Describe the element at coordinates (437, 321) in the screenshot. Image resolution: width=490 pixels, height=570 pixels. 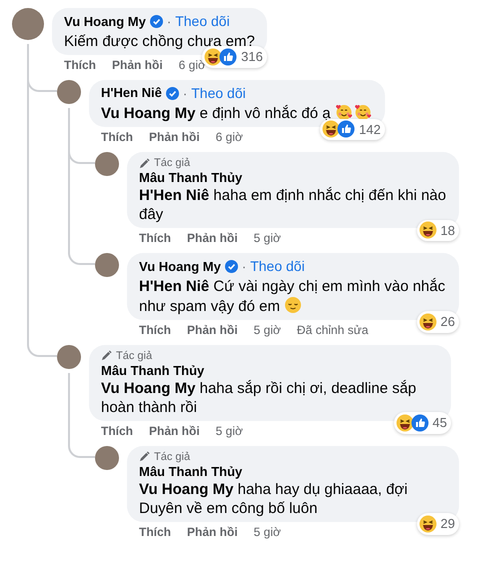
I see `reaction-summary: 26` at that location.